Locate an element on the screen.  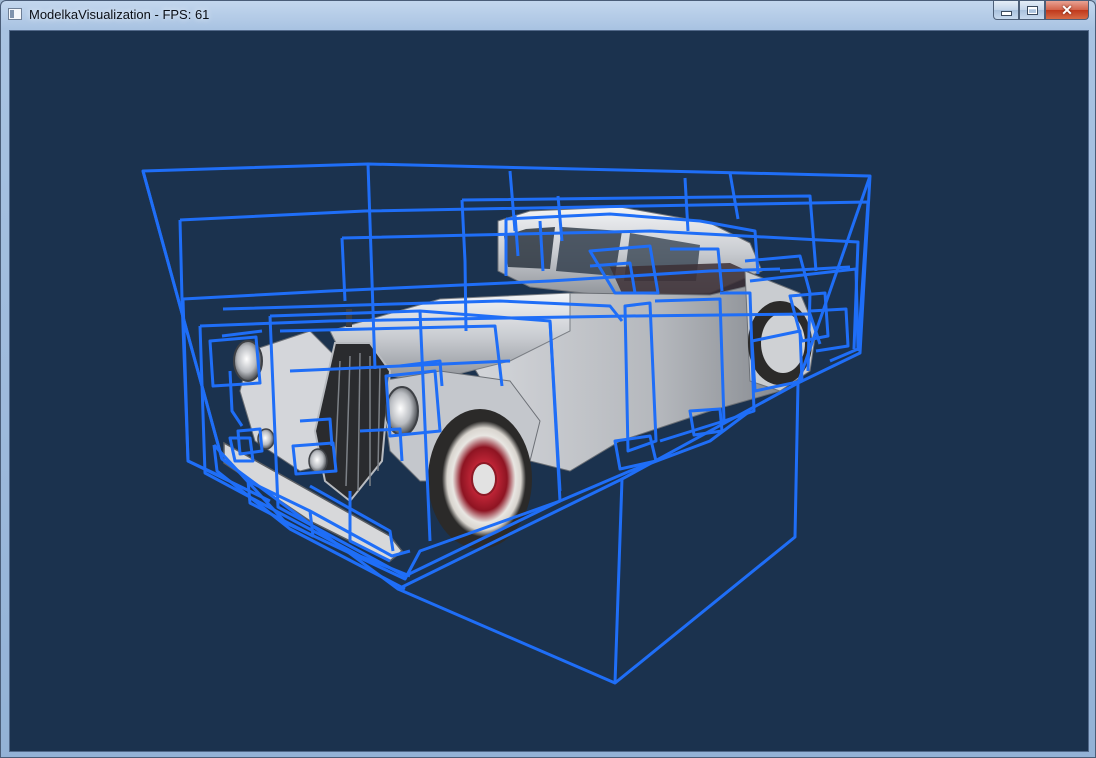
title-bar: ModelkaVisualization - FPS: 61 ✕ is located at coordinates (548, 15).